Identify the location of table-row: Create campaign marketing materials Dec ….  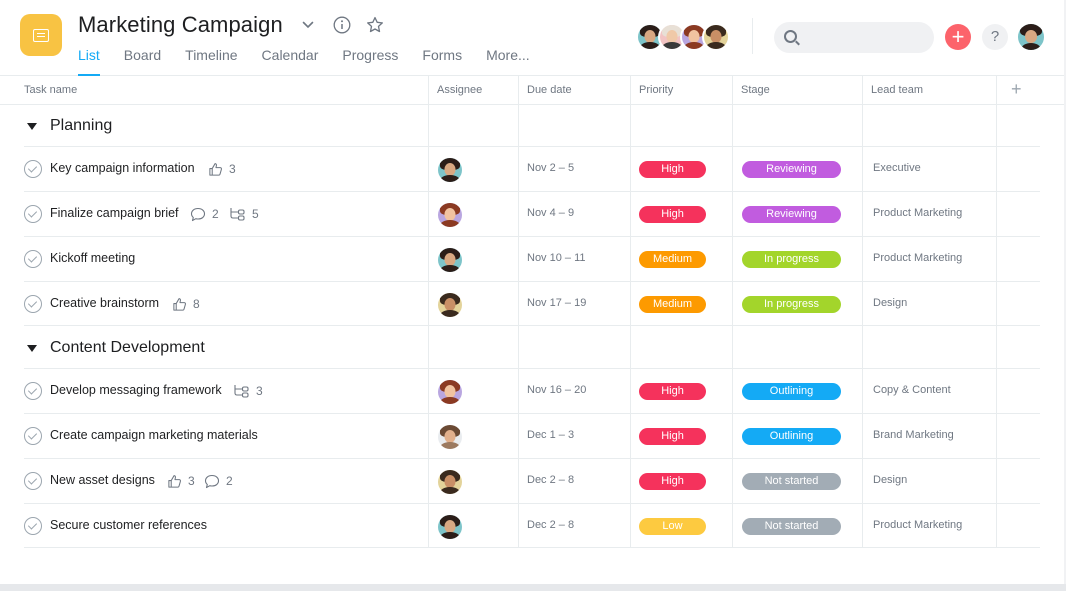
(532, 435).